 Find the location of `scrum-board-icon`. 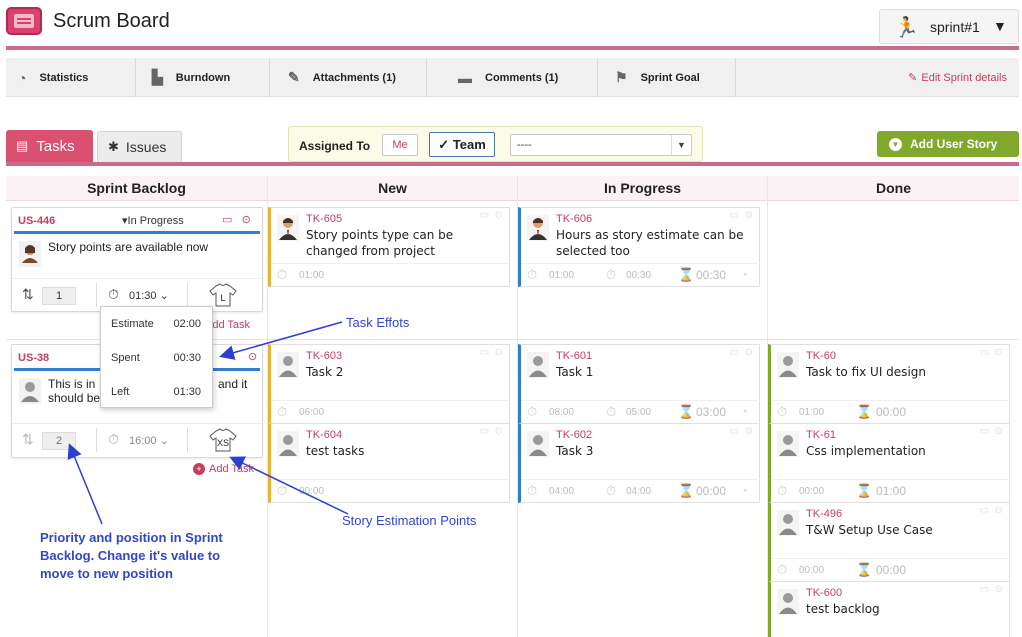

scrum-board-icon is located at coordinates (24, 21).